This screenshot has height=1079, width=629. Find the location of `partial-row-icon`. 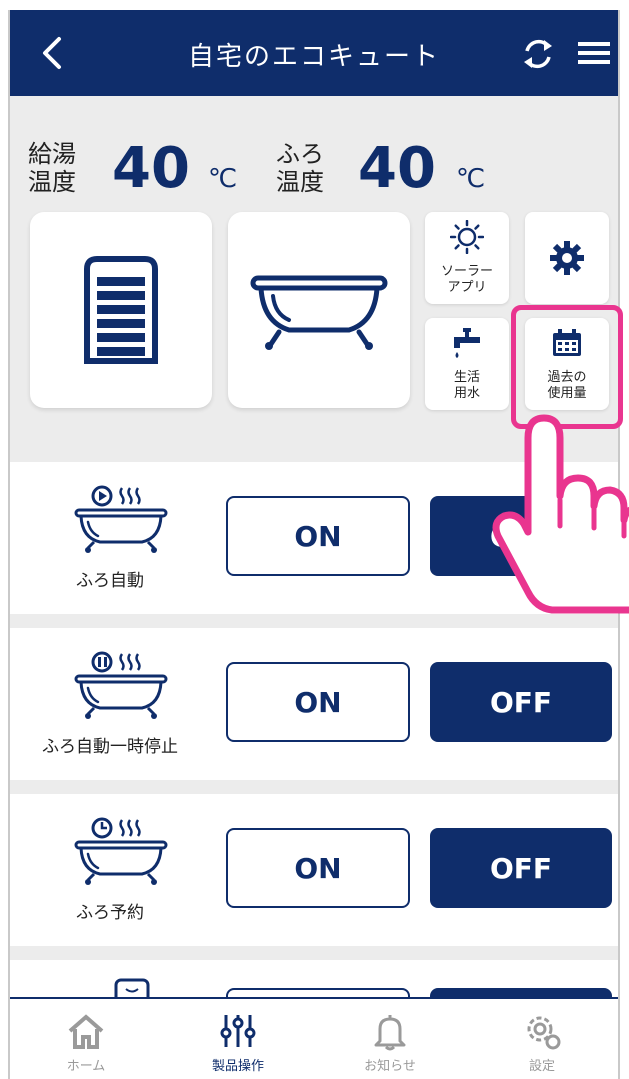

partial-row-icon is located at coordinates (132, 987).